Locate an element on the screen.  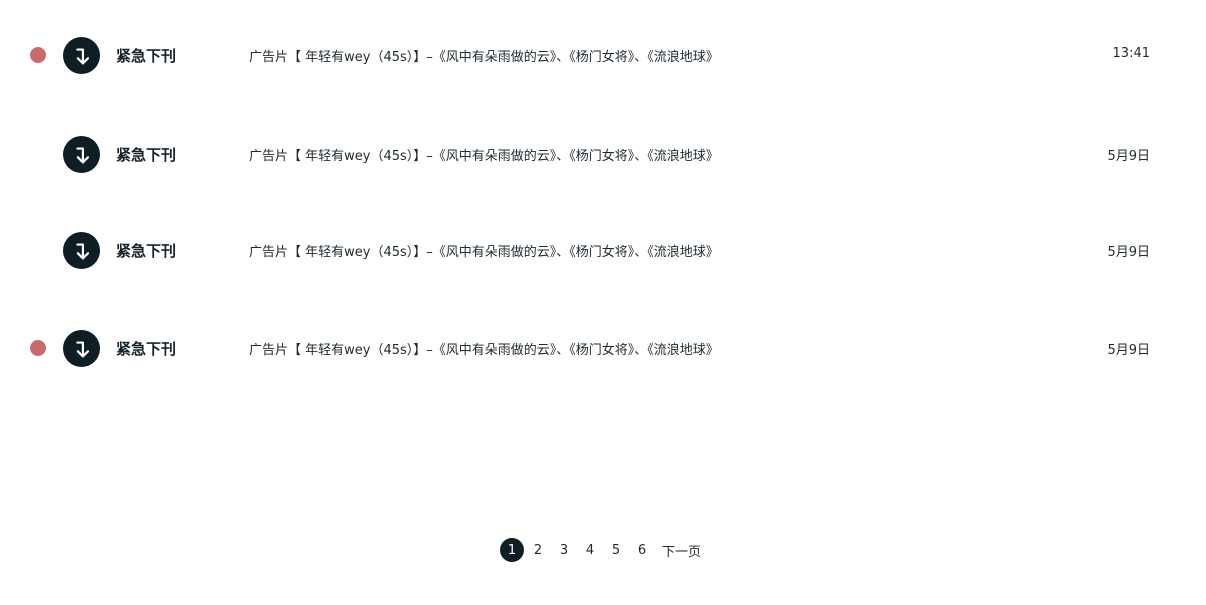
pagination: 1 2 3 4 5 6 下一页 is located at coordinates (600, 550).